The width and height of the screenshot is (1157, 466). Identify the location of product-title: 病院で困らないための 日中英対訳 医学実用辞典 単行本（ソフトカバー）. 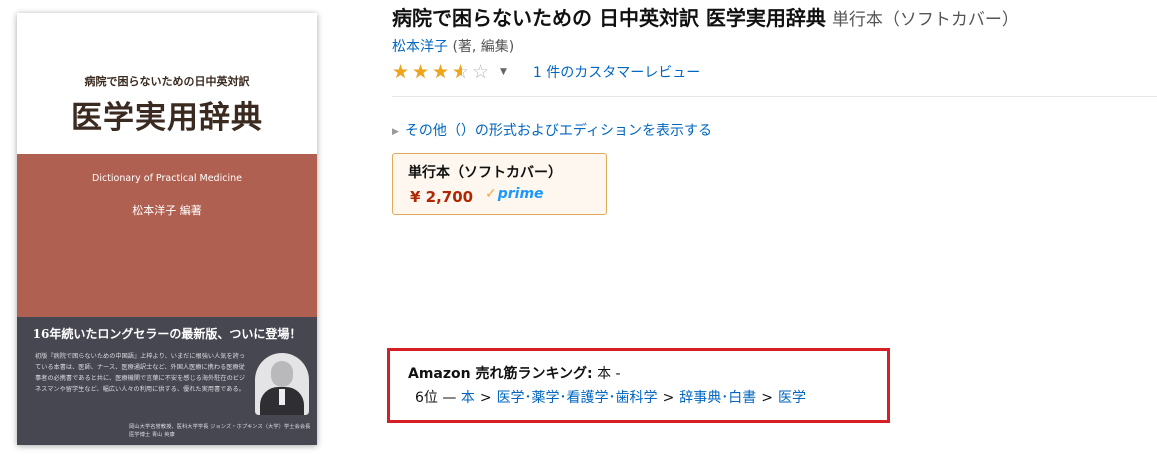
(705, 16).